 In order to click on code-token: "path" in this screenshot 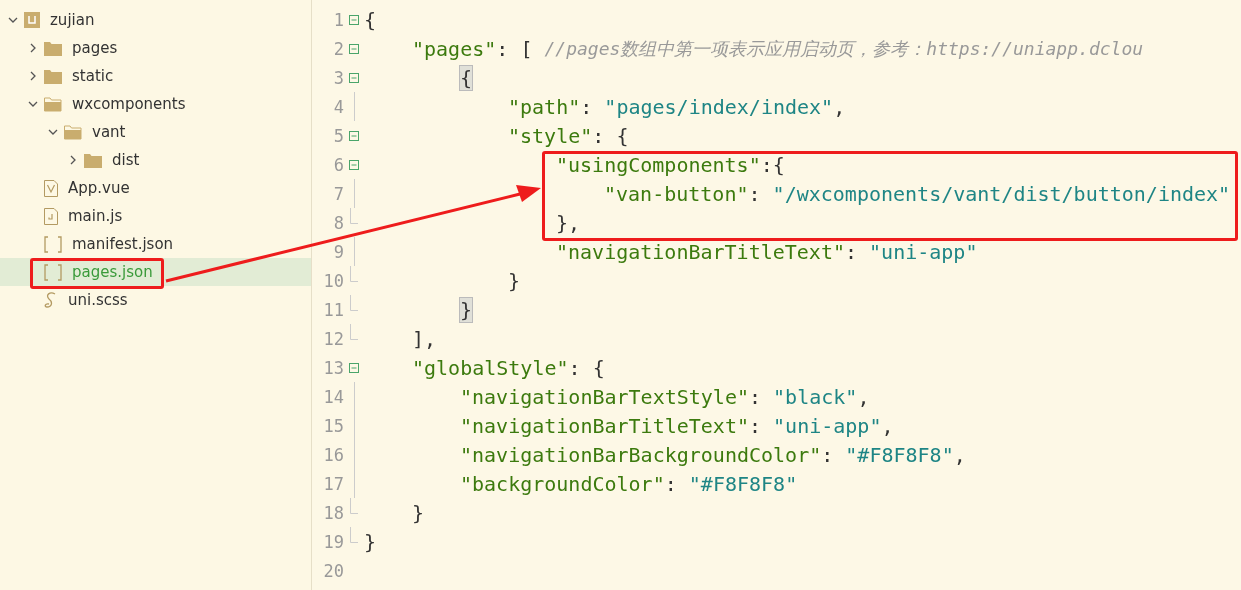, I will do `click(544, 106)`.